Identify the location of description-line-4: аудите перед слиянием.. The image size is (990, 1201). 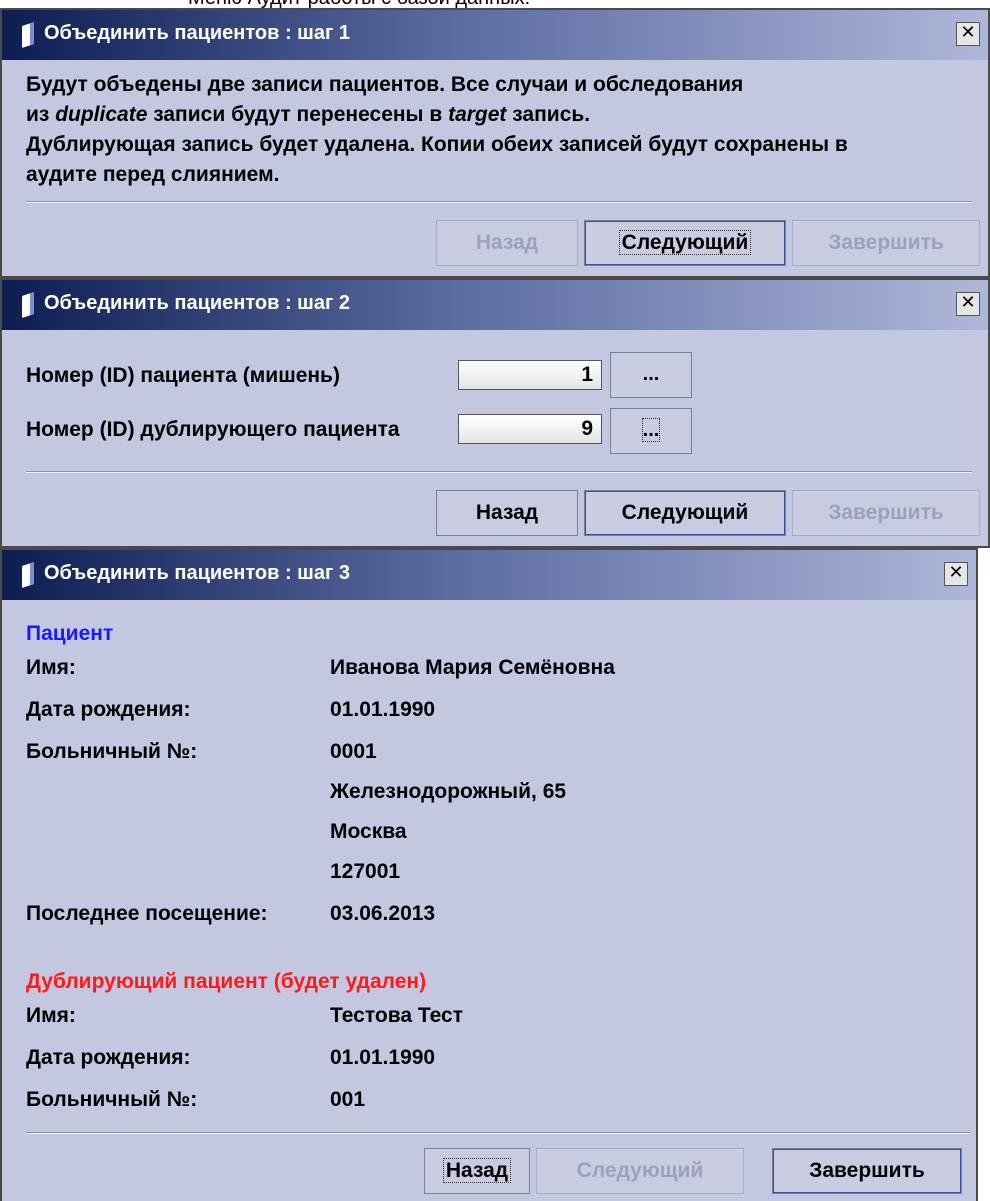
(153, 174).